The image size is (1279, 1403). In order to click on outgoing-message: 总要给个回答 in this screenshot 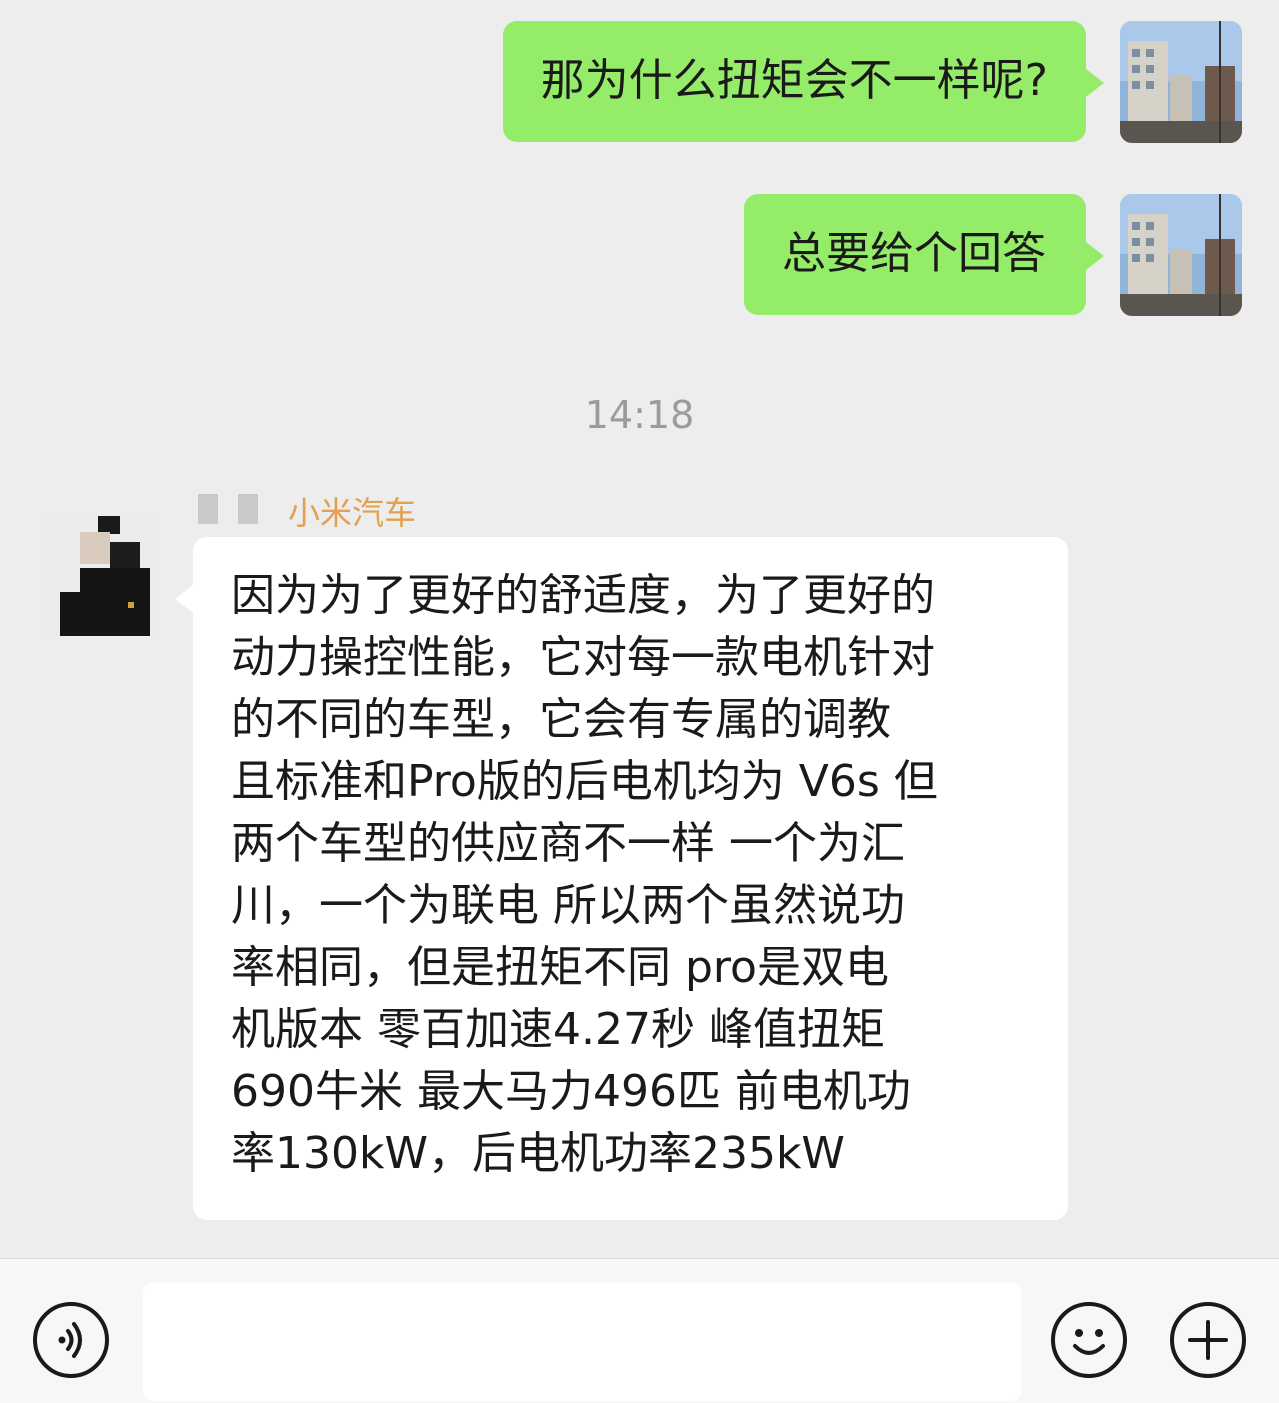, I will do `click(924, 254)`.